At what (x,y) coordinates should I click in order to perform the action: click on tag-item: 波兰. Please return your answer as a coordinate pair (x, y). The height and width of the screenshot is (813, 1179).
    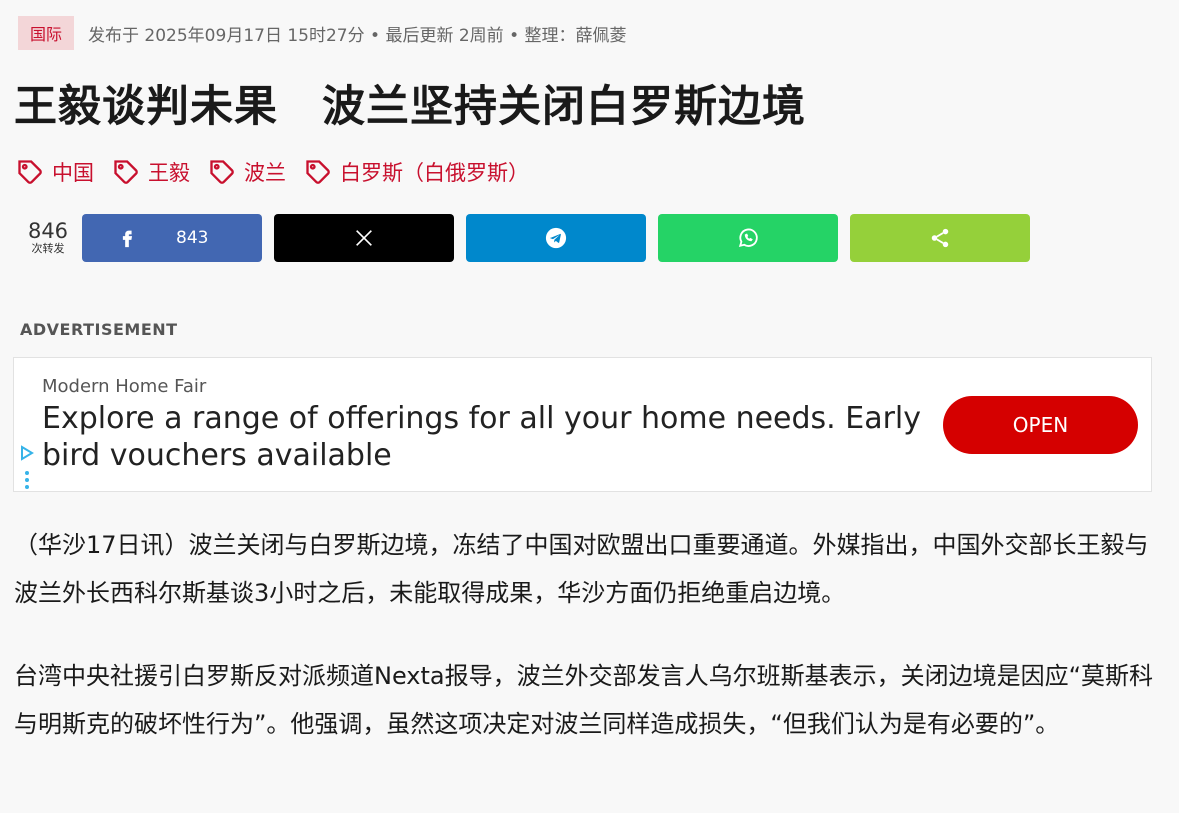
    Looking at the image, I should click on (247, 172).